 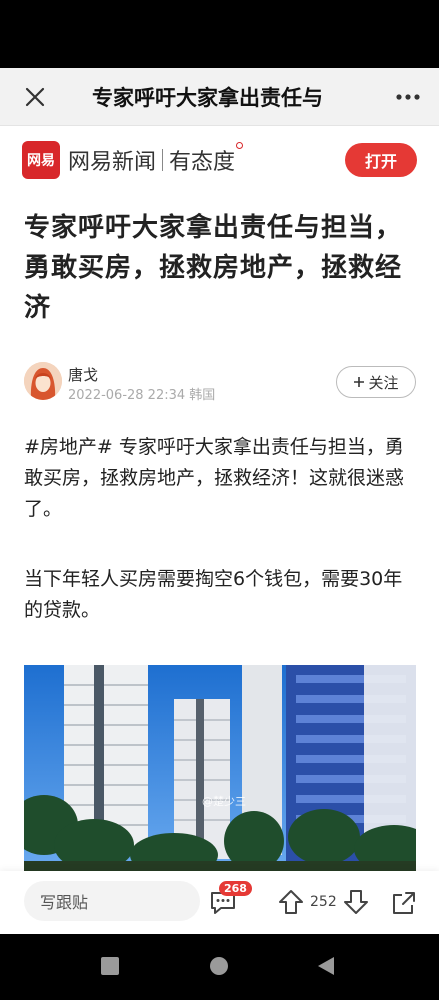 I want to click on open-app-button: 打开, so click(x=381, y=160).